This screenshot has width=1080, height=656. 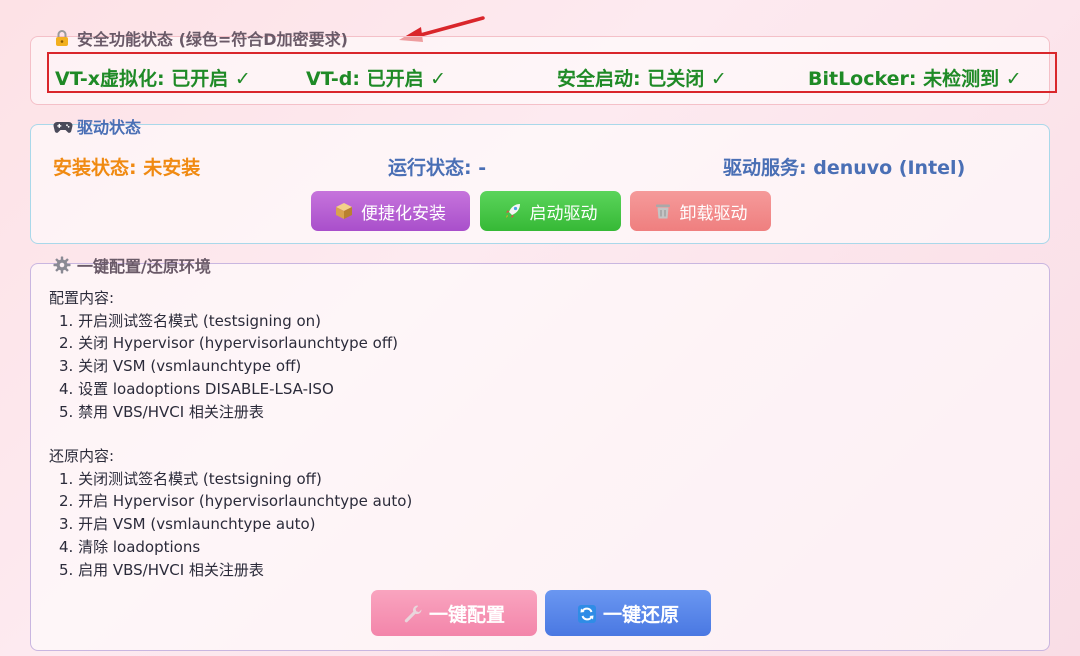 What do you see at coordinates (130, 546) in the screenshot?
I see `restore-item: 4. 清除 loadoptions` at bounding box center [130, 546].